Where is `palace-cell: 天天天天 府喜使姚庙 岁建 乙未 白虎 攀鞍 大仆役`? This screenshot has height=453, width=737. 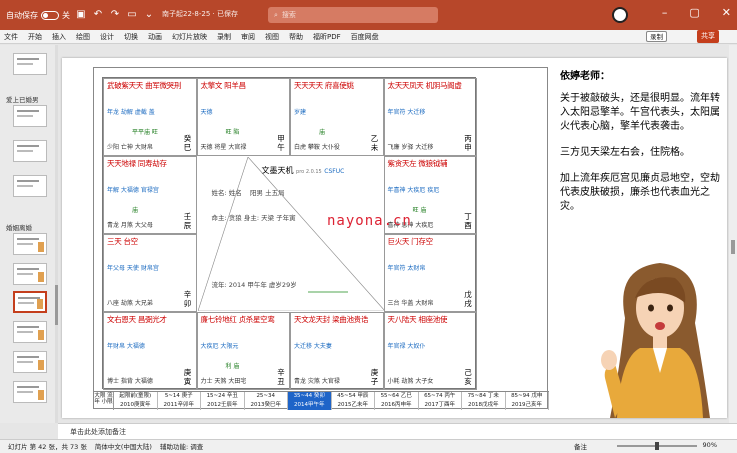
palace-cell: 天天天天 府喜使姚庙 岁建 乙未 白虎 攀鞍 大仆役 is located at coordinates (337, 117).